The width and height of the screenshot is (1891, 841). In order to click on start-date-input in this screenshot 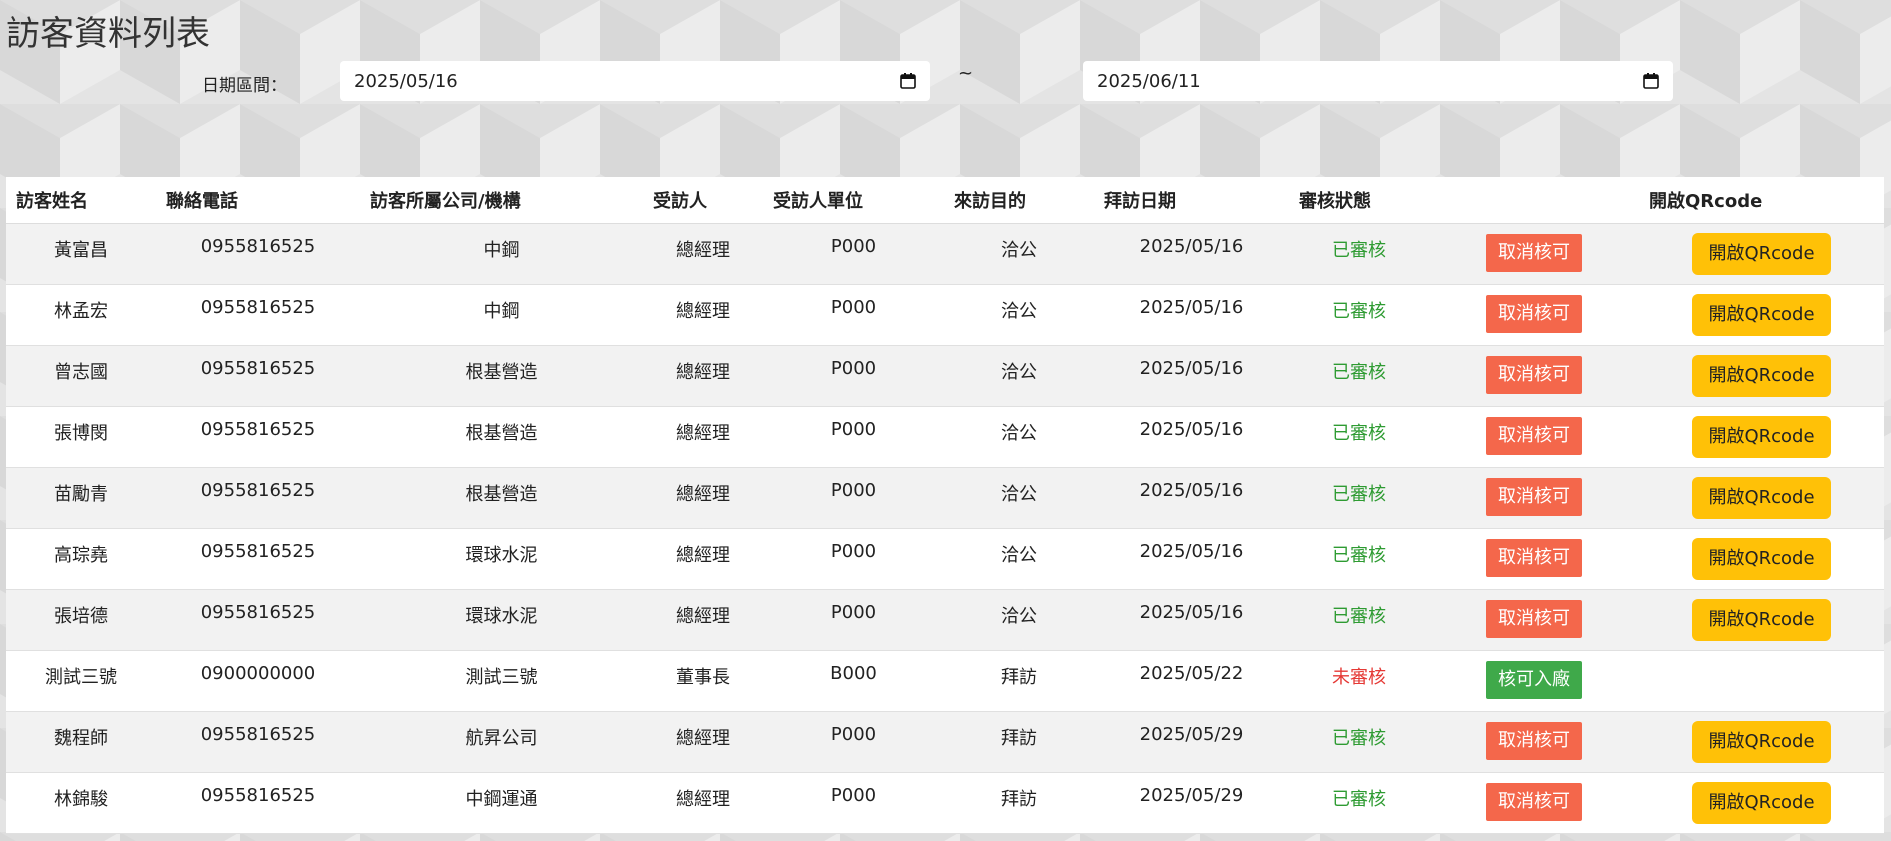, I will do `click(627, 81)`.